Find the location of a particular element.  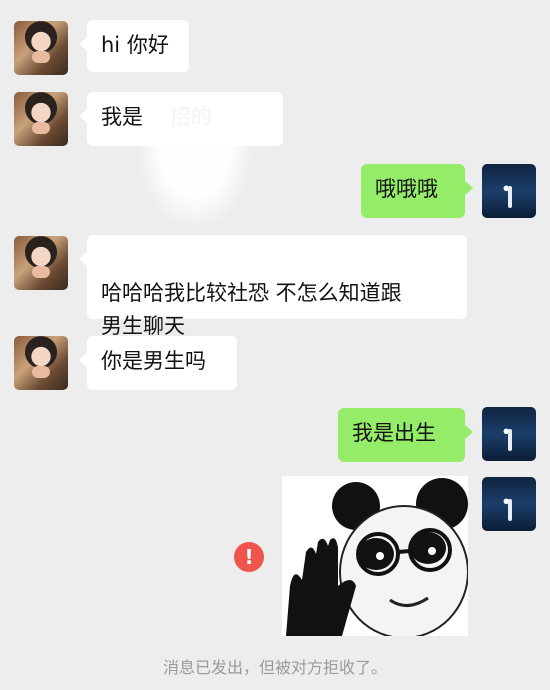

message-bubble-6: 我是出生 is located at coordinates (405, 435).